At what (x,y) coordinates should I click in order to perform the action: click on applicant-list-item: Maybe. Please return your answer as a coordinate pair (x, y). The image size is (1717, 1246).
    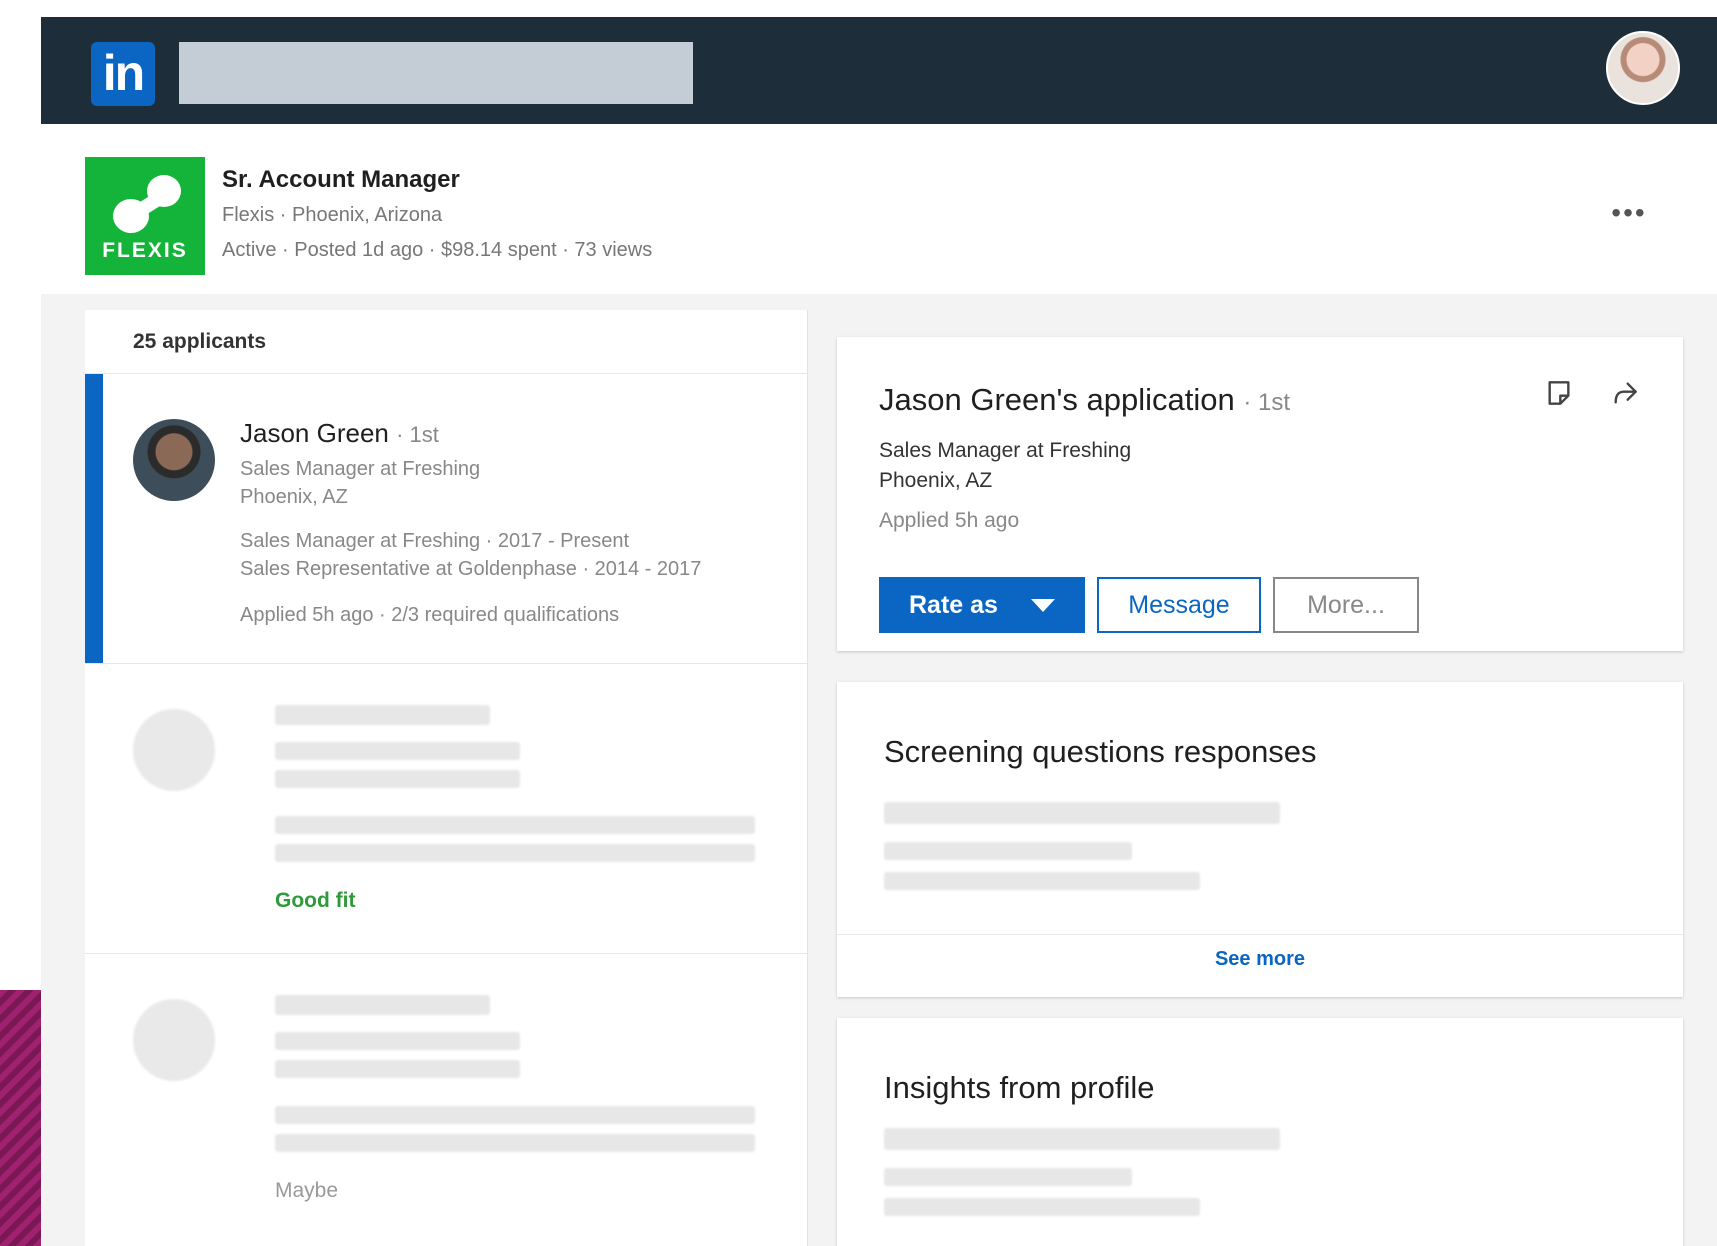
    Looking at the image, I should click on (446, 1100).